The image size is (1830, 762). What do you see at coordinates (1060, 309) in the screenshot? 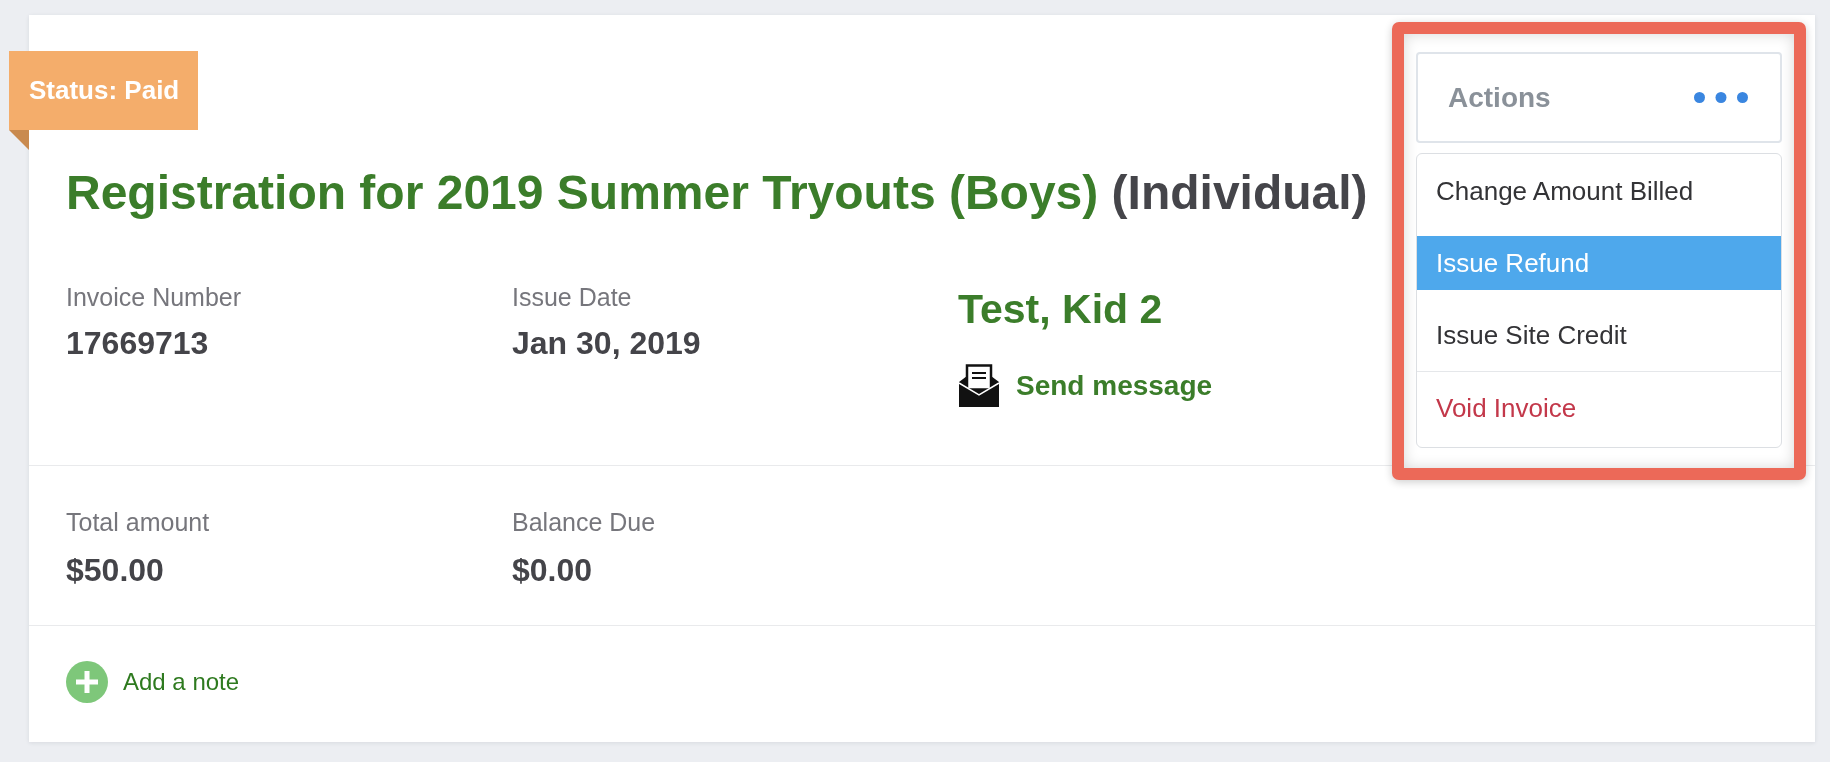
I see `recipient-link: Test, Kid 2` at bounding box center [1060, 309].